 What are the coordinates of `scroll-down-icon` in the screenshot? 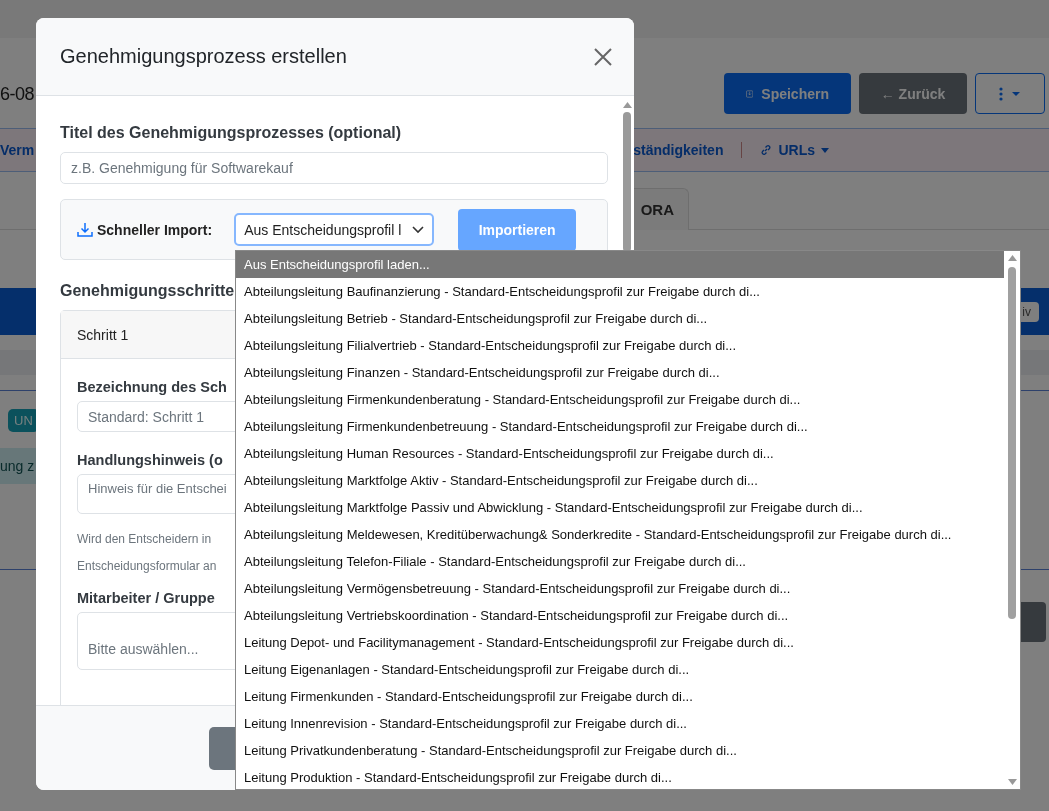 It's located at (1012, 782).